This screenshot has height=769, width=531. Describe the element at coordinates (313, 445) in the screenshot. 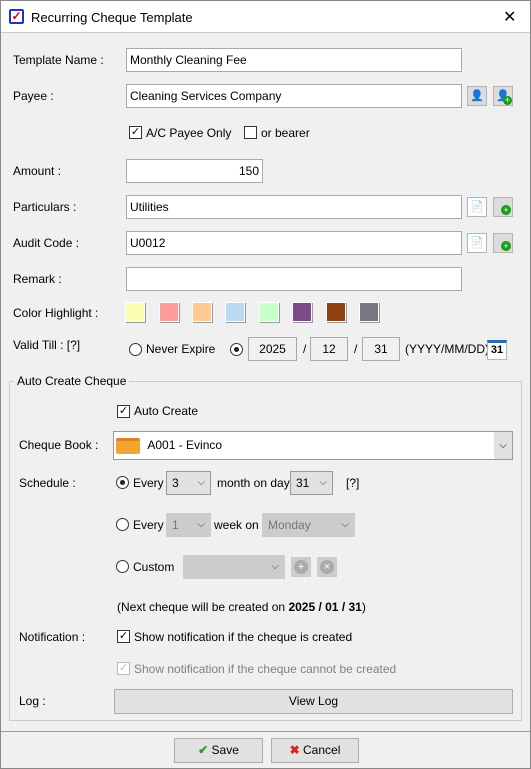

I see `cheque-book-select: A001 - Evinco ⌵` at that location.